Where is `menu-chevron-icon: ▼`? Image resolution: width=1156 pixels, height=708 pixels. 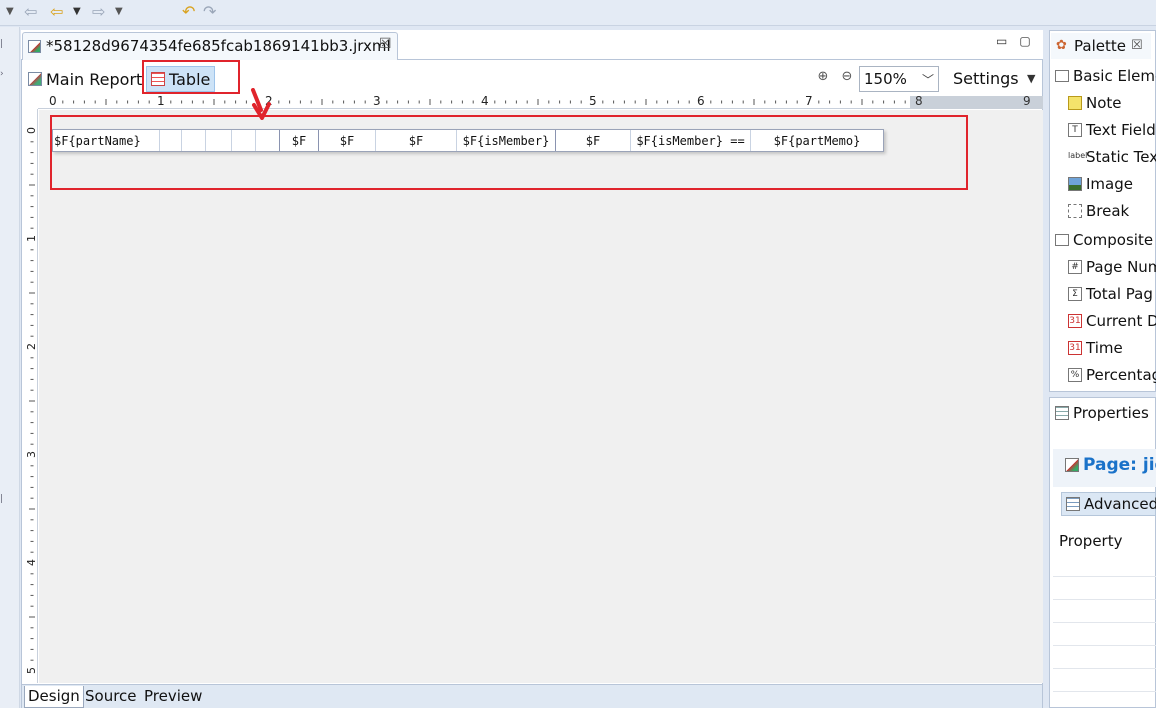 menu-chevron-icon: ▼ is located at coordinates (10, 12).